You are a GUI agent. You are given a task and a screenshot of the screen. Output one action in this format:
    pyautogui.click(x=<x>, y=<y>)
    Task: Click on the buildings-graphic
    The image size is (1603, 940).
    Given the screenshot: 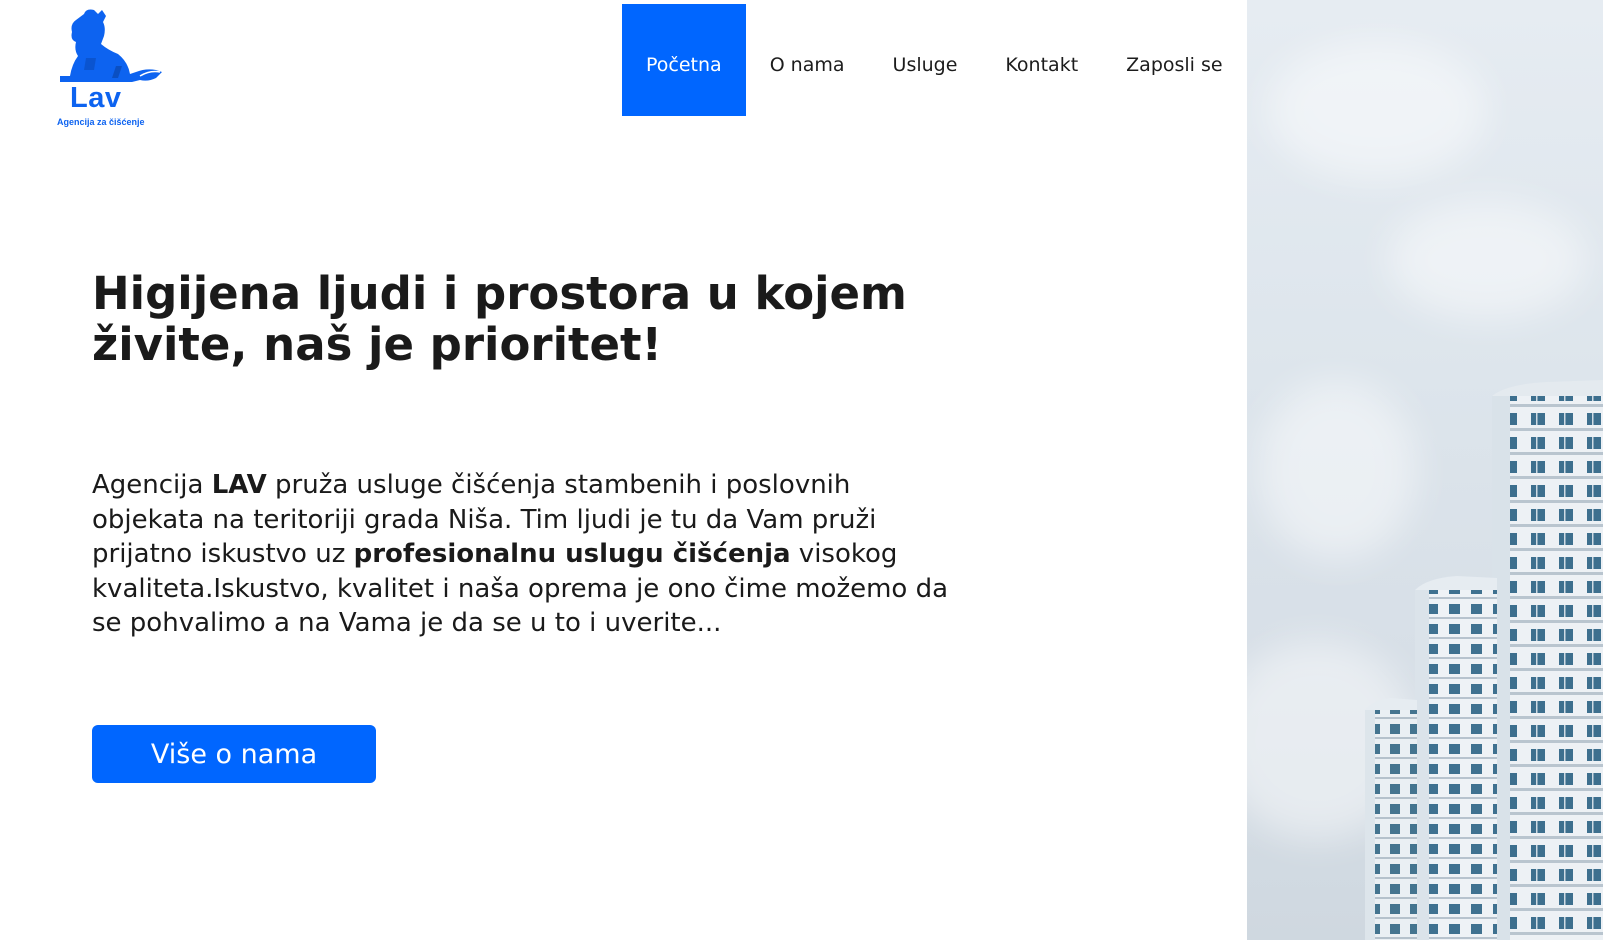 What is the action you would take?
    pyautogui.click(x=1484, y=660)
    